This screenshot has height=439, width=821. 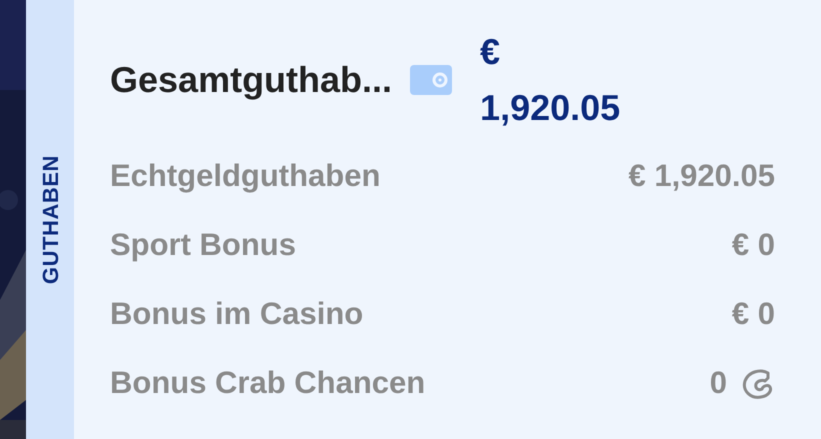 What do you see at coordinates (203, 245) in the screenshot?
I see `balance-label: Sport Bonus` at bounding box center [203, 245].